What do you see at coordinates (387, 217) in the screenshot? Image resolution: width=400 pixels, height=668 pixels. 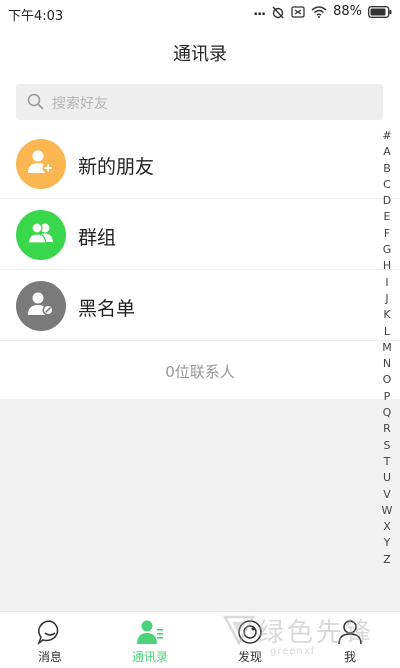 I see `index-letter: E` at bounding box center [387, 217].